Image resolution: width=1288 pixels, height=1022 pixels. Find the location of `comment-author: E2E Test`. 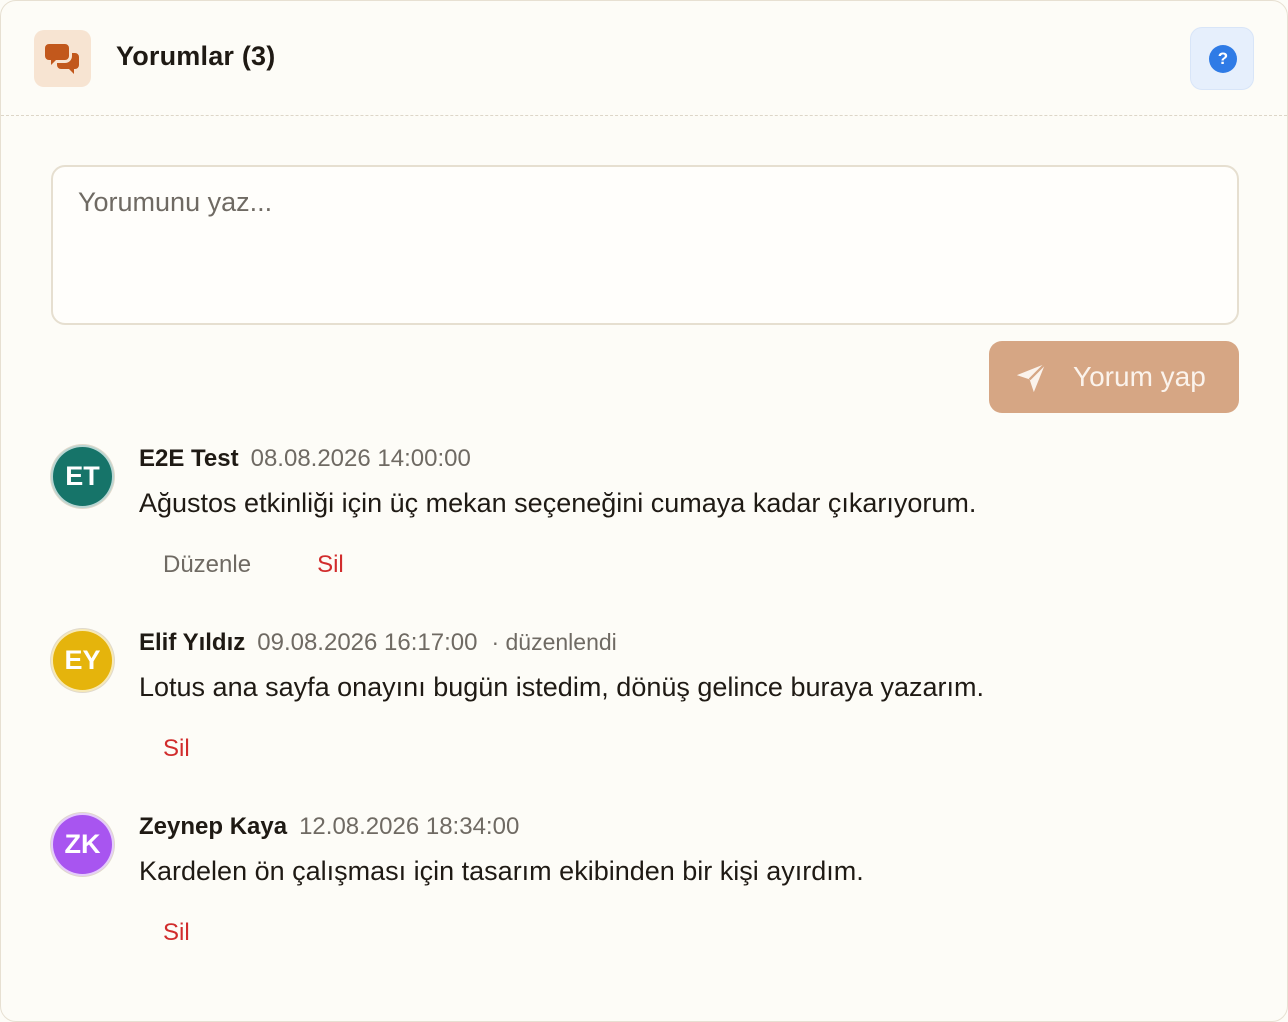

comment-author: E2E Test is located at coordinates (189, 458).